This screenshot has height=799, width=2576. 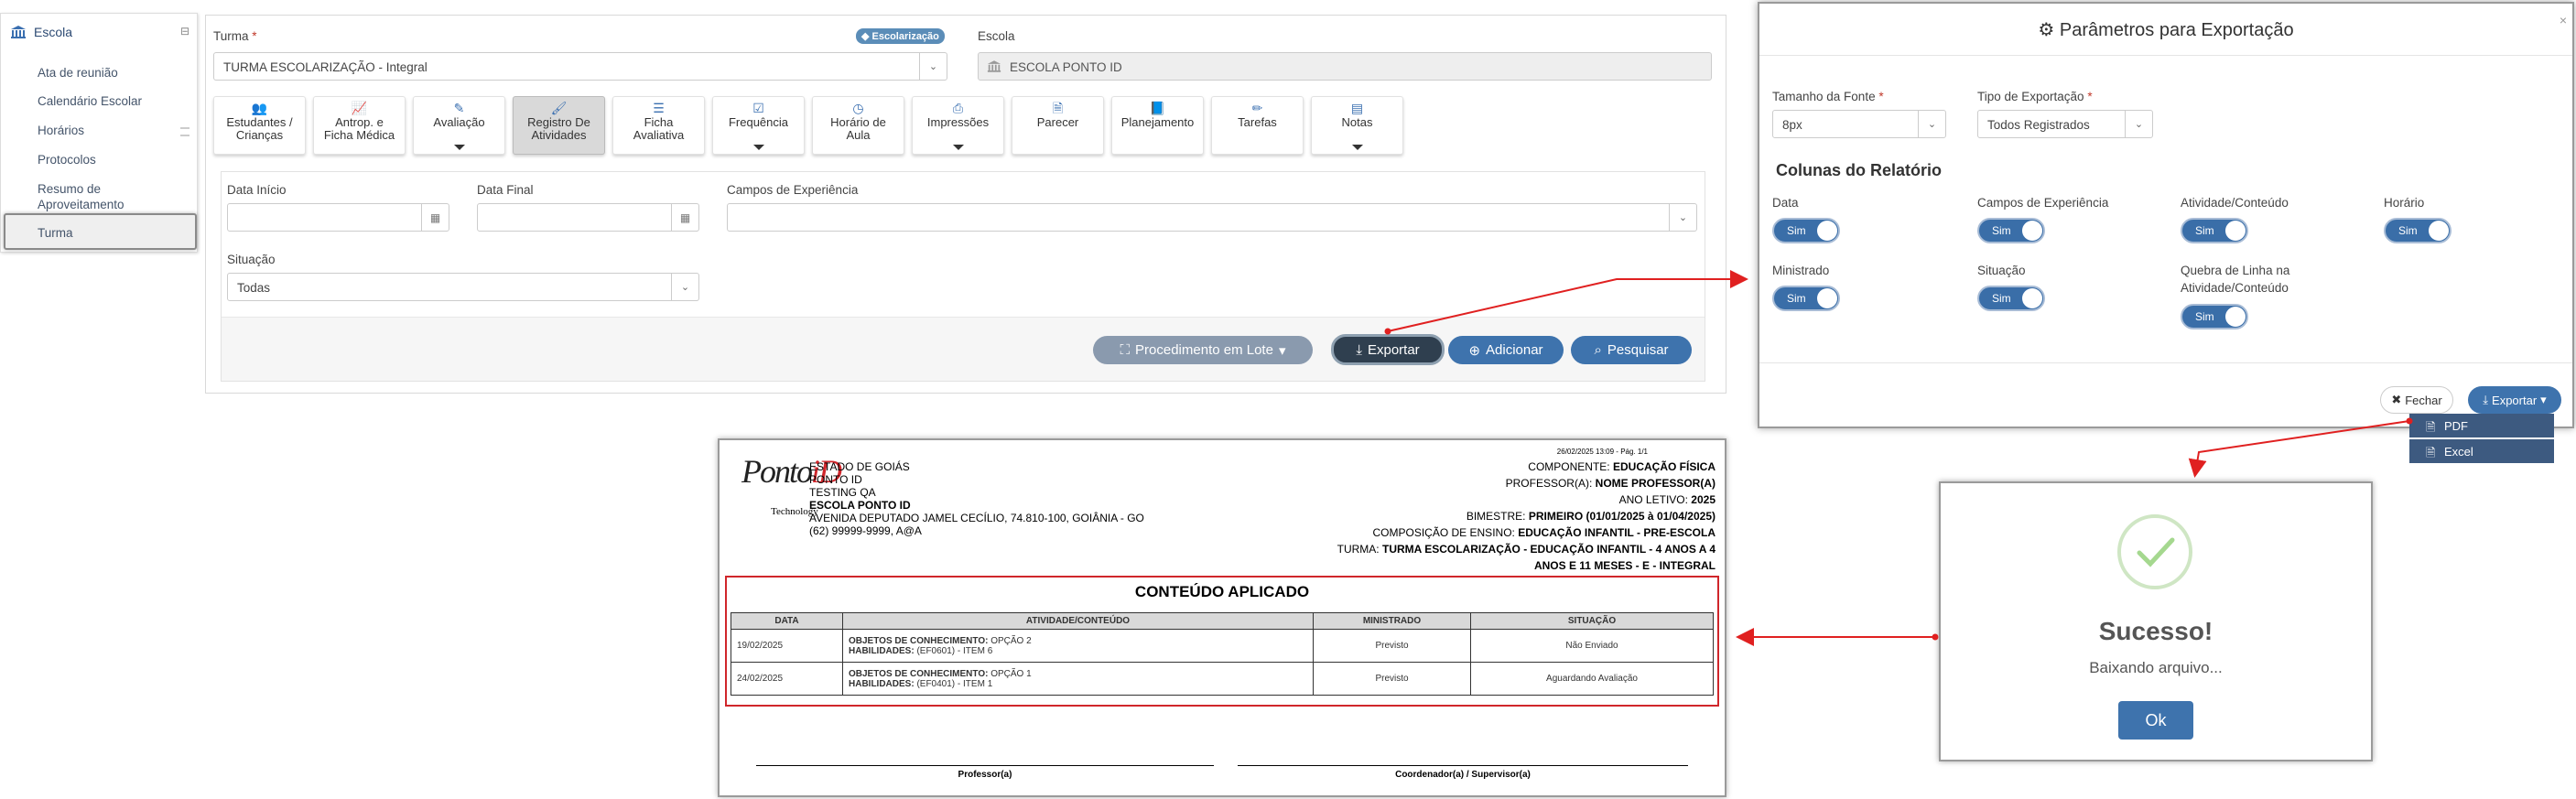 What do you see at coordinates (1566, 302) in the screenshot?
I see `arrow-exportar-to-modal` at bounding box center [1566, 302].